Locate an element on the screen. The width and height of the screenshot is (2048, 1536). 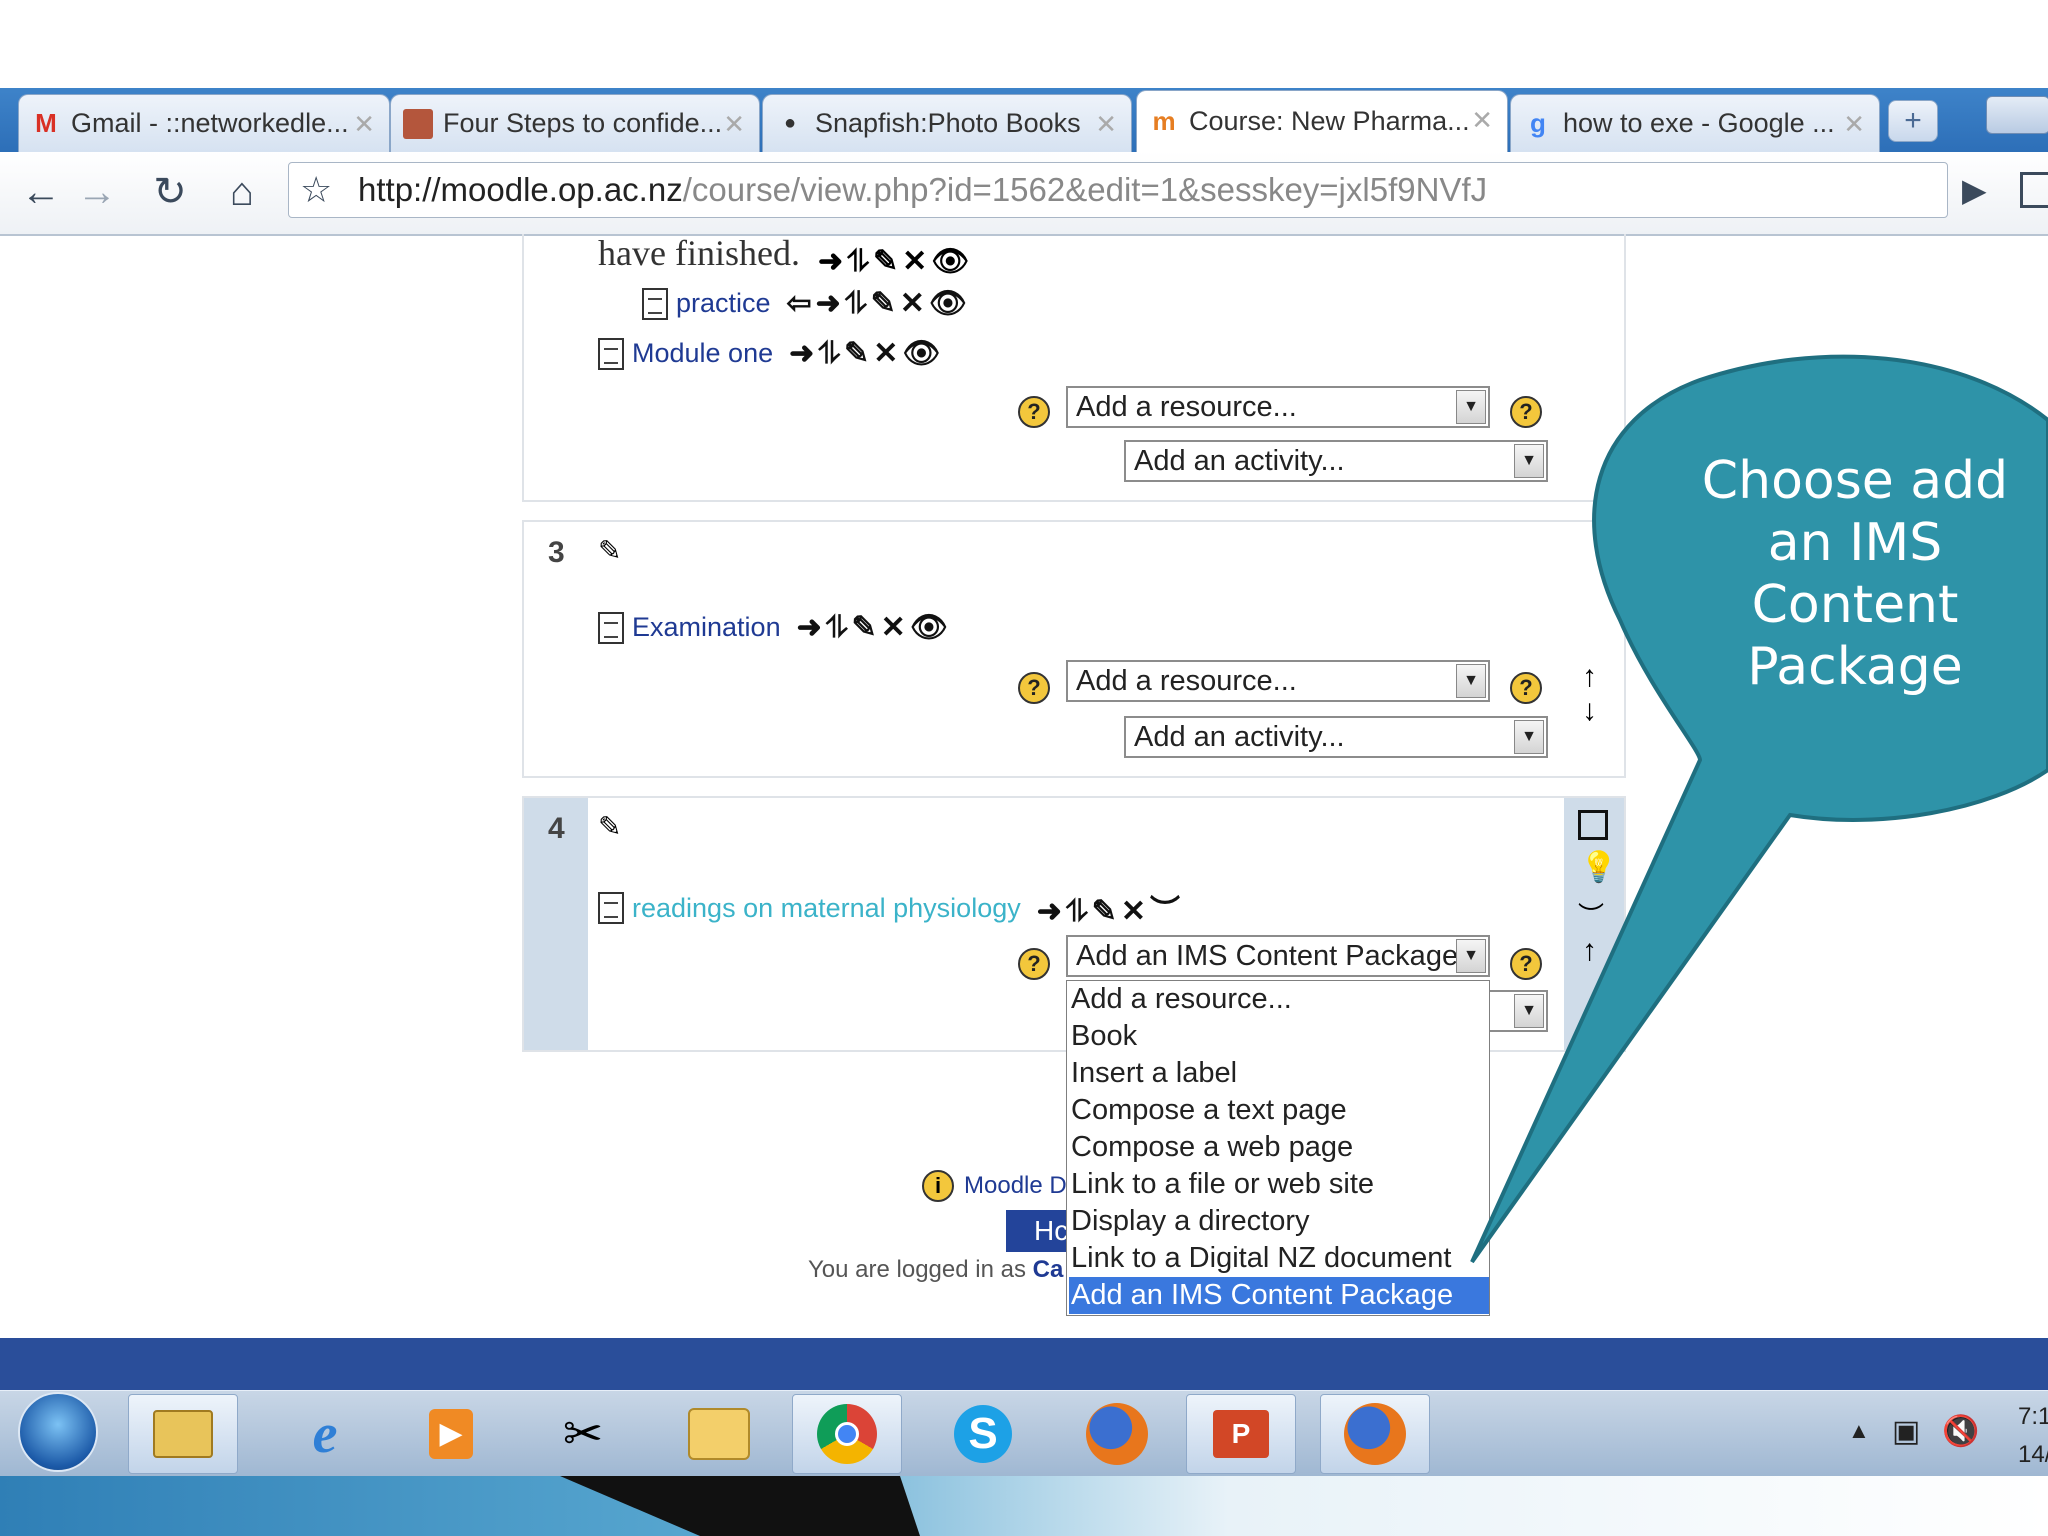
callout-line: Choose add is located at coordinates (1855, 481).